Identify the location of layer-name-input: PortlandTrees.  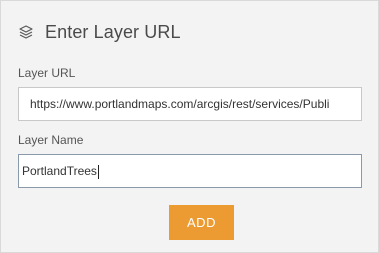
(190, 171).